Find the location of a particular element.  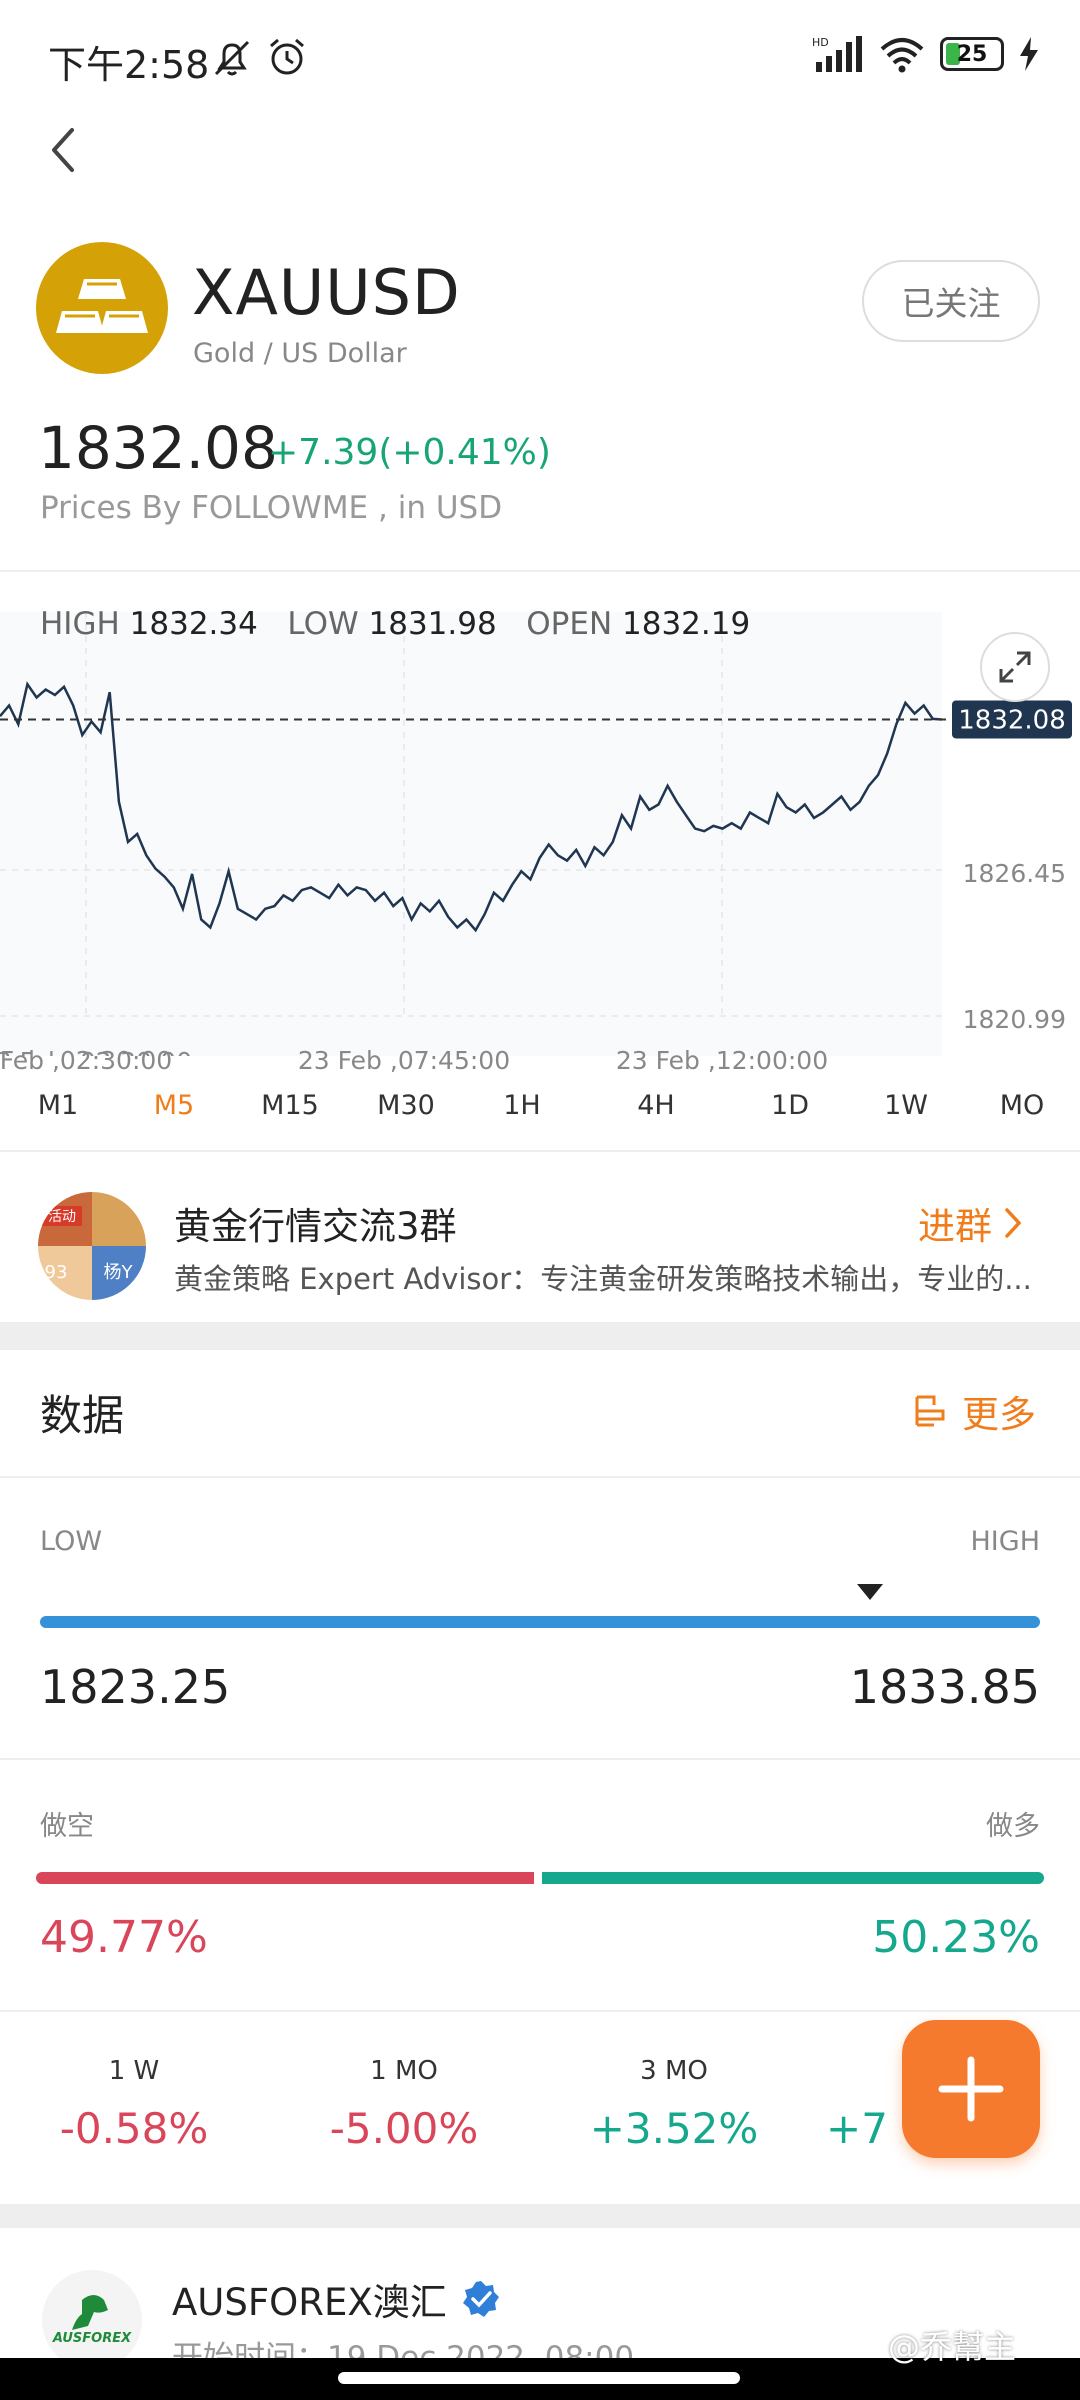

timeframe-m5: M5 is located at coordinates (174, 1105).